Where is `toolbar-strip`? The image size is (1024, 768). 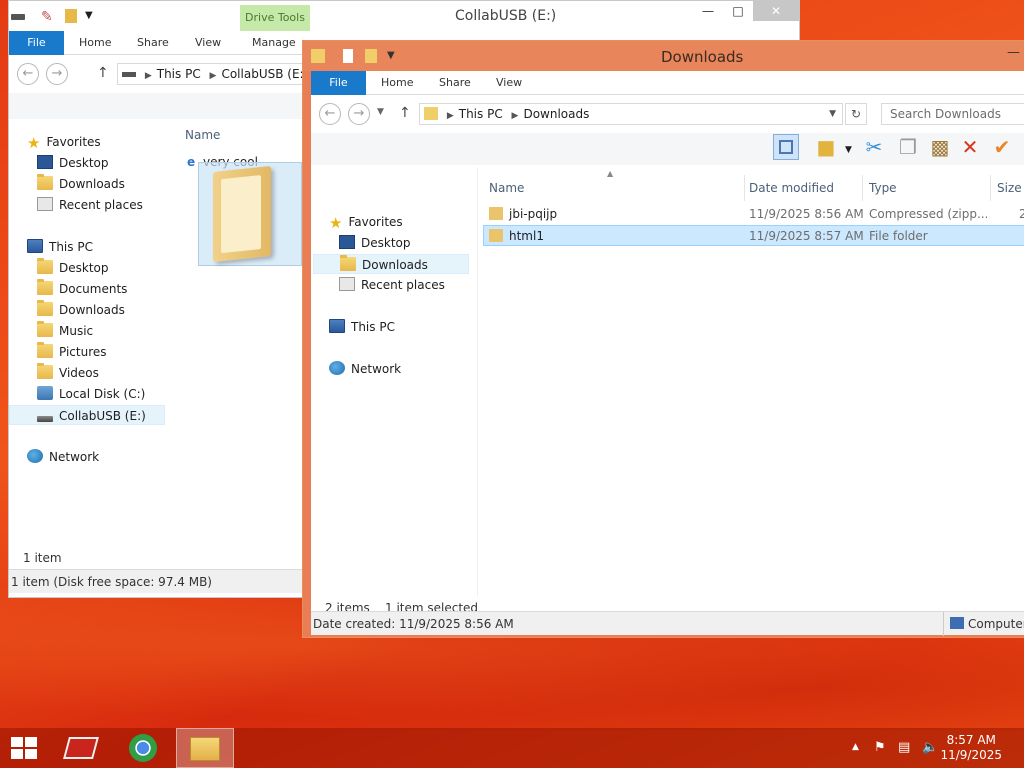 toolbar-strip is located at coordinates (156, 106).